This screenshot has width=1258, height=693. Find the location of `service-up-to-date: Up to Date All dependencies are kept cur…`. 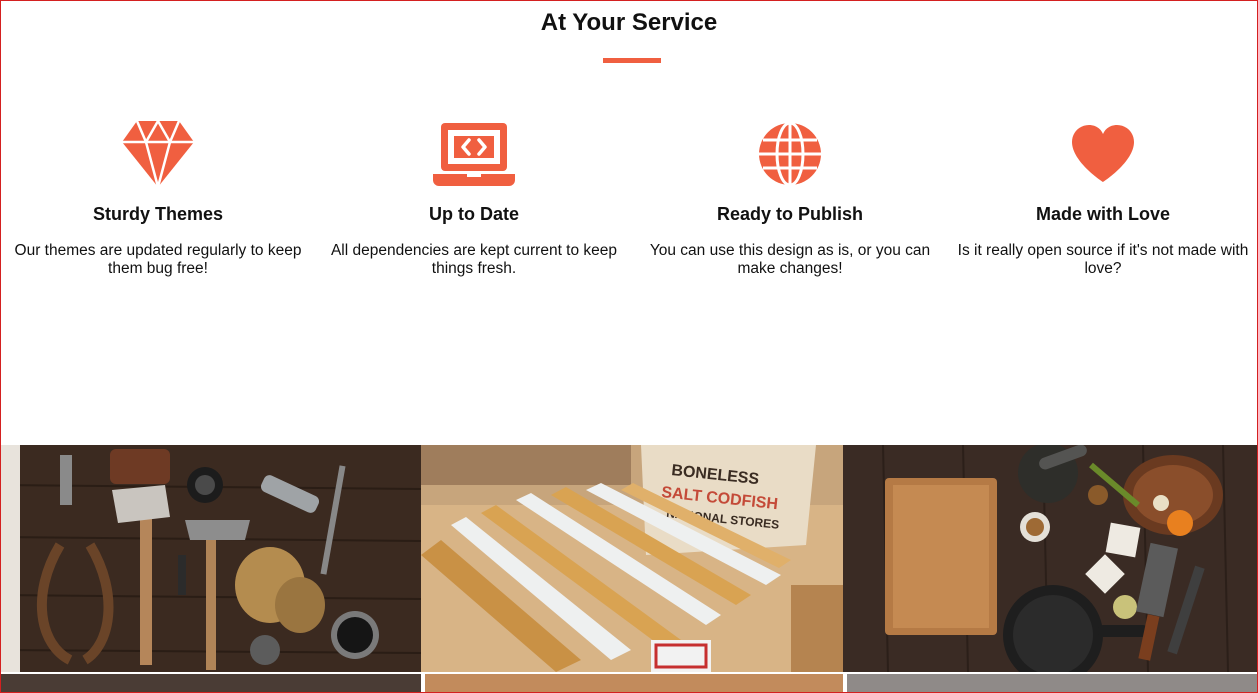

service-up-to-date: Up to Date All dependencies are kept cur… is located at coordinates (474, 199).